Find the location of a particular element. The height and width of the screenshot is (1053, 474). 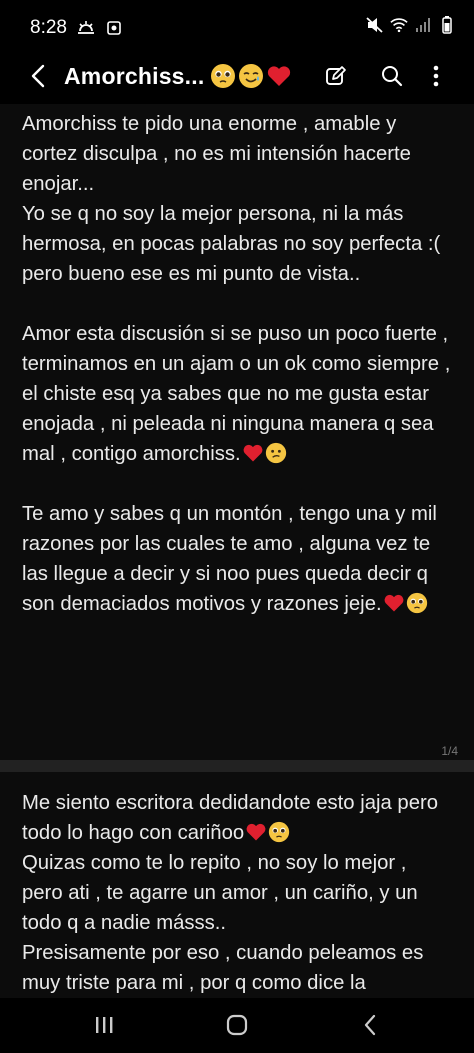

signal-icon is located at coordinates (423, 25).